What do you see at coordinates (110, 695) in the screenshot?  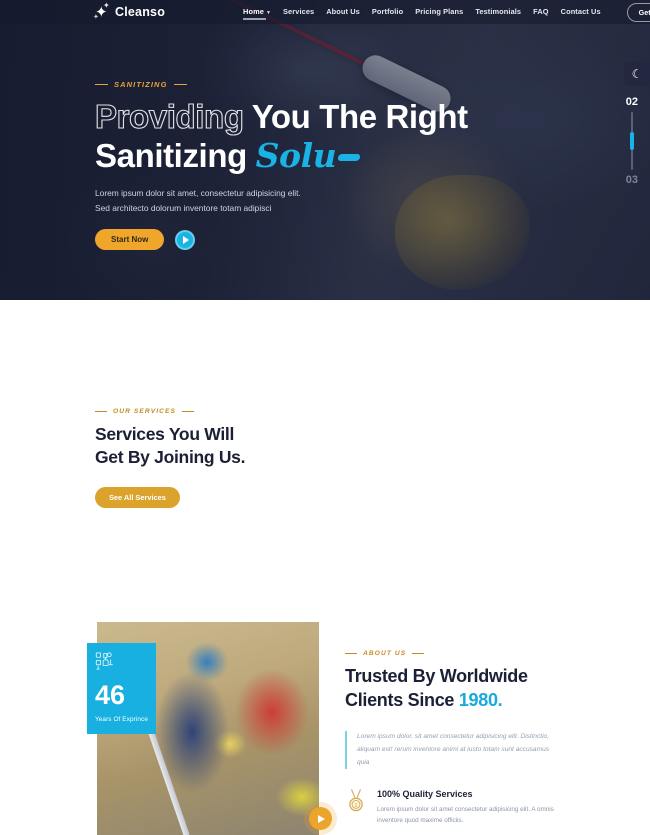 I see `experience-years-number: 46` at bounding box center [110, 695].